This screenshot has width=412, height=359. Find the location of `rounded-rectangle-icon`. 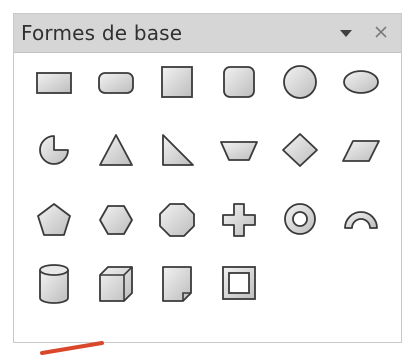

rounded-rectangle-icon is located at coordinates (116, 83).